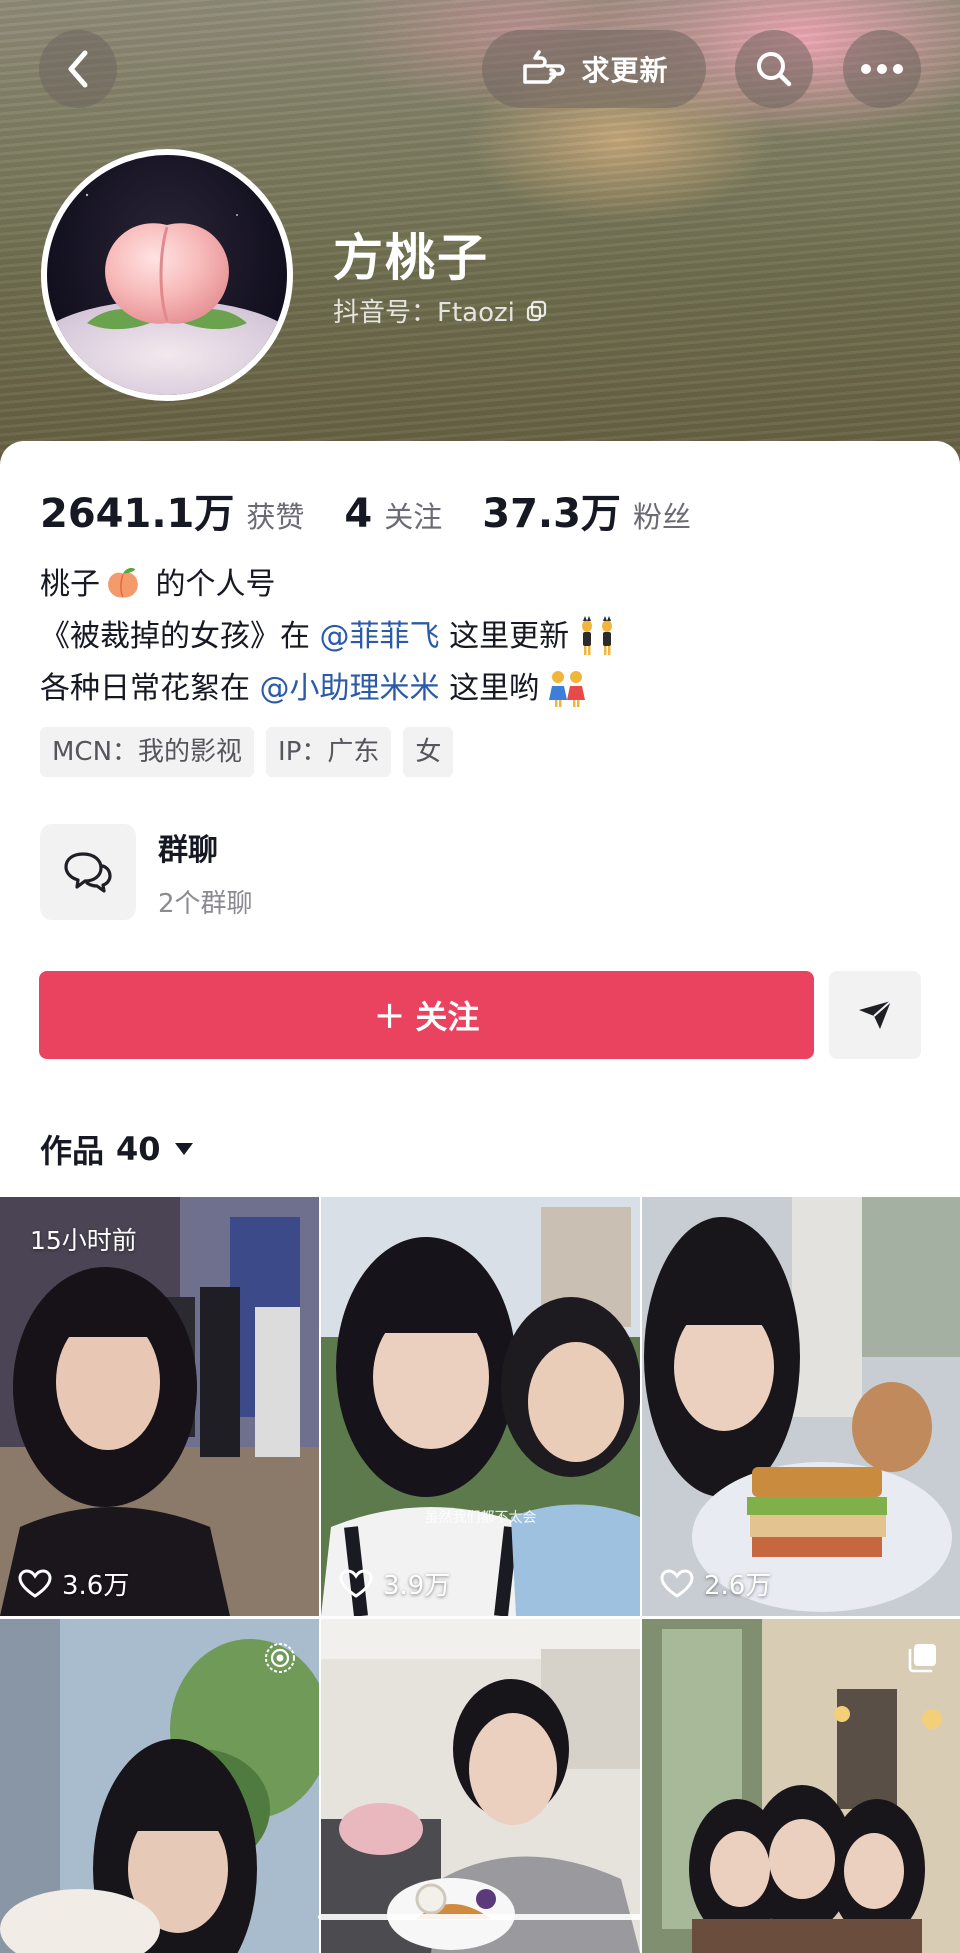 The image size is (960, 1953). I want to click on group-chat-entry: 群聊 2个群聊, so click(146, 872).